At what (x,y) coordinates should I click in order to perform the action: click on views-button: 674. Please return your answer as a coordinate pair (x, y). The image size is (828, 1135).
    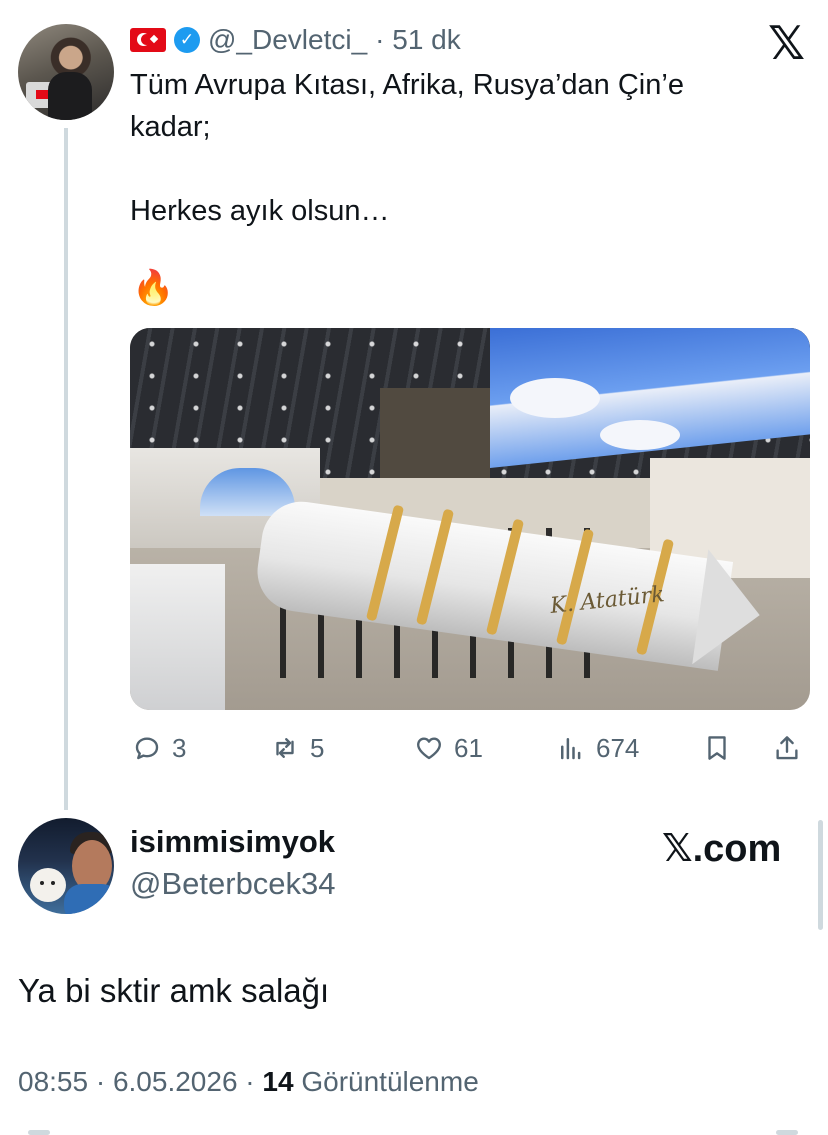
    Looking at the image, I should click on (597, 748).